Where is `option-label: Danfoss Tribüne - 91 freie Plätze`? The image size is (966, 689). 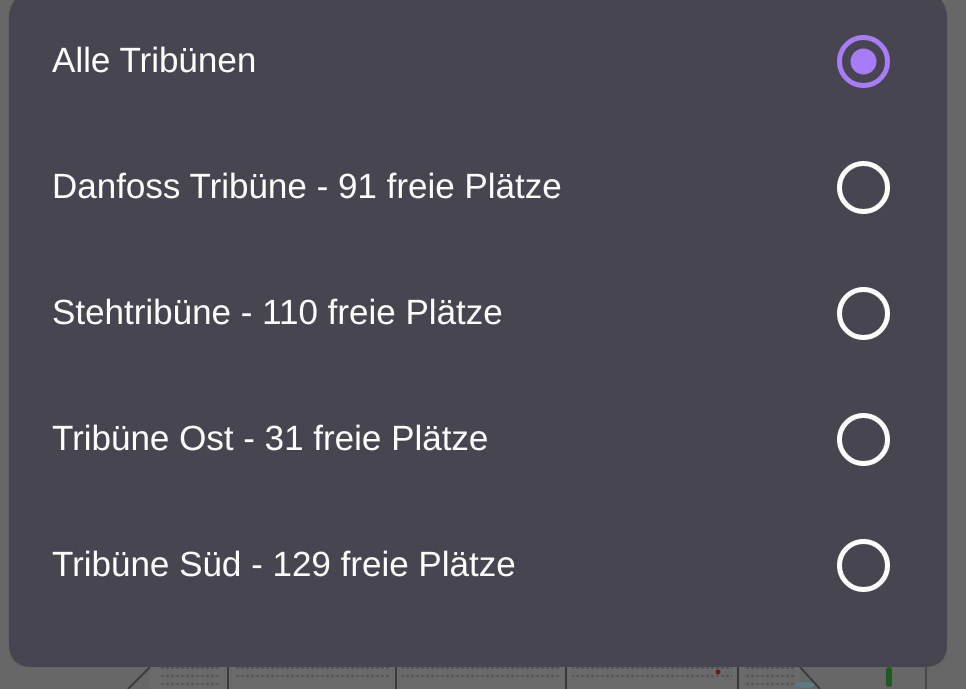
option-label: Danfoss Tribüne - 91 freie Plätze is located at coordinates (307, 187).